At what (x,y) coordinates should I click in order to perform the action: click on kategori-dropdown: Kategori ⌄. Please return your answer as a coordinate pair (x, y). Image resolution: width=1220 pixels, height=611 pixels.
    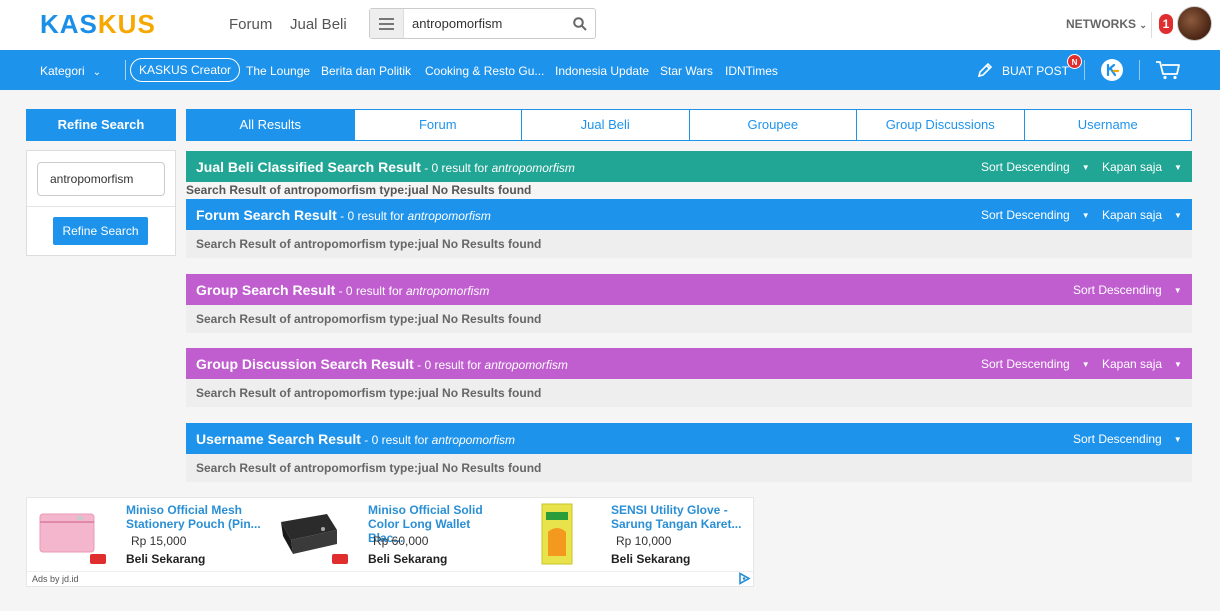
    Looking at the image, I should click on (70, 71).